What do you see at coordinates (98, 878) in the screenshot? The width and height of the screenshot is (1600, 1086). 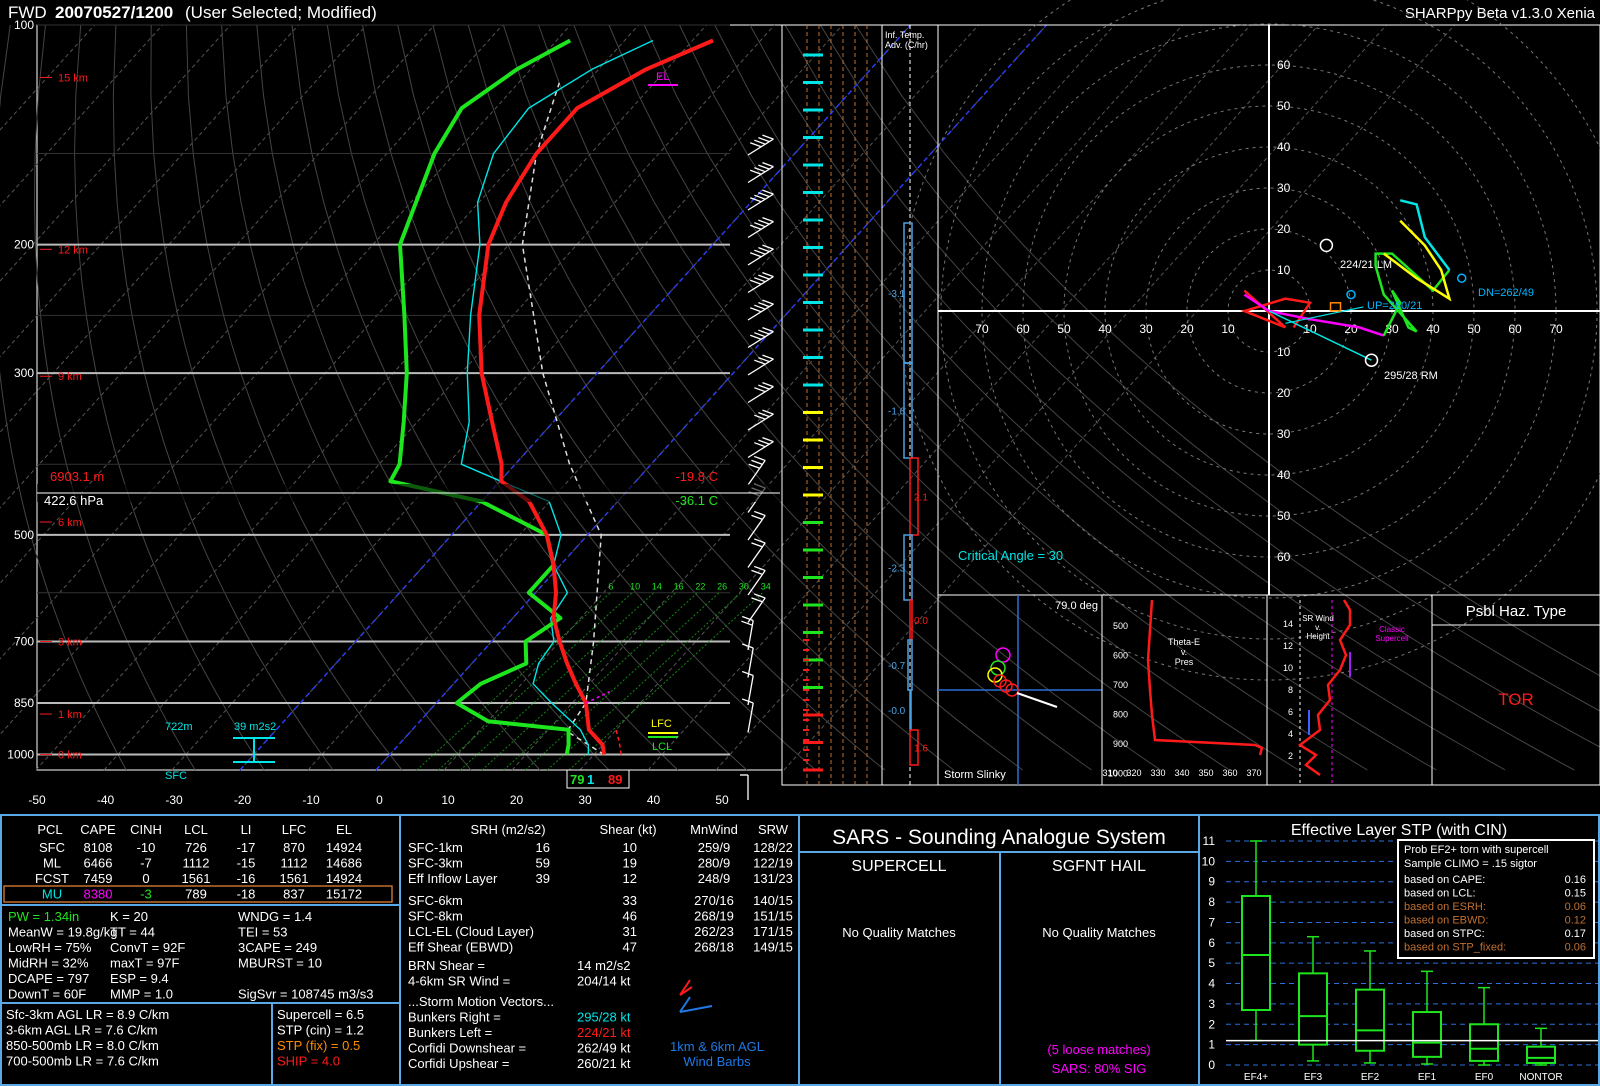 I see `thermo-cell: 7459` at bounding box center [98, 878].